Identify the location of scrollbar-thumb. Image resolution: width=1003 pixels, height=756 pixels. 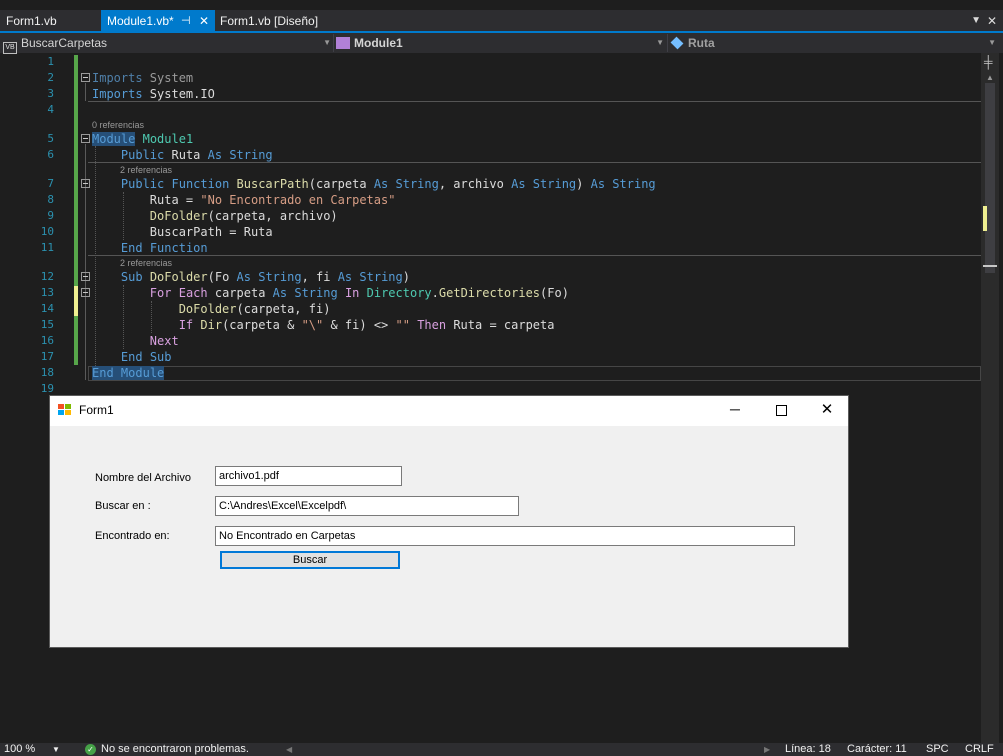
(990, 178).